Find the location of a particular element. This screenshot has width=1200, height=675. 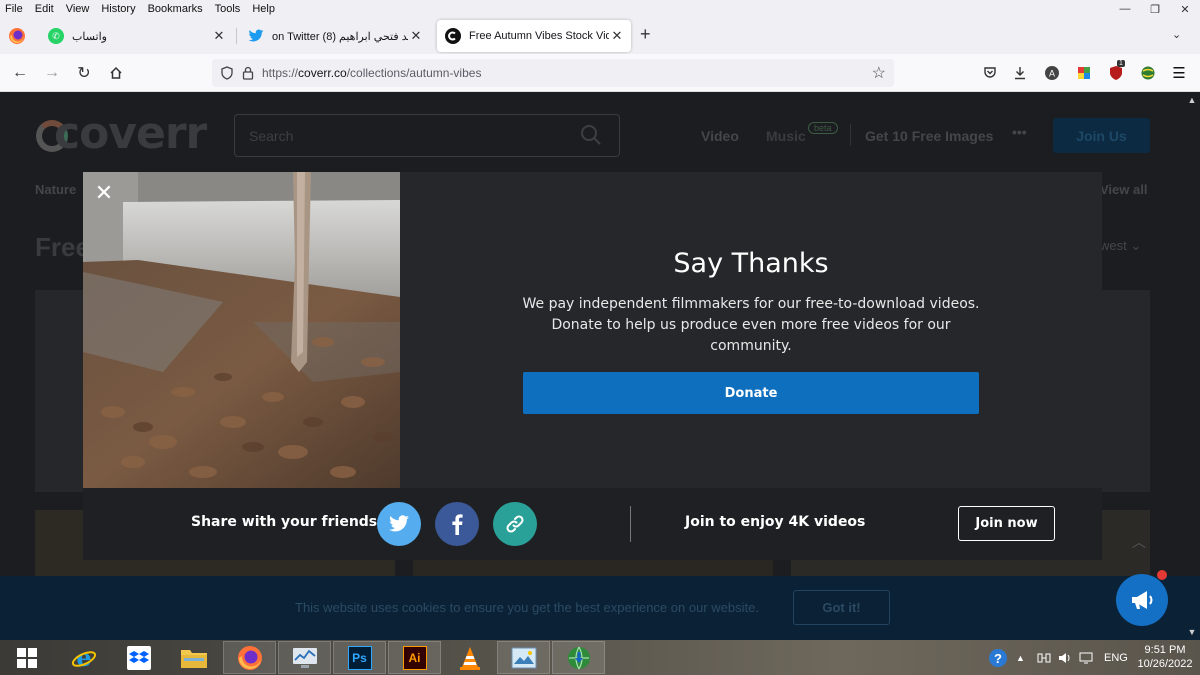

menu-view: View is located at coordinates (78, 9).